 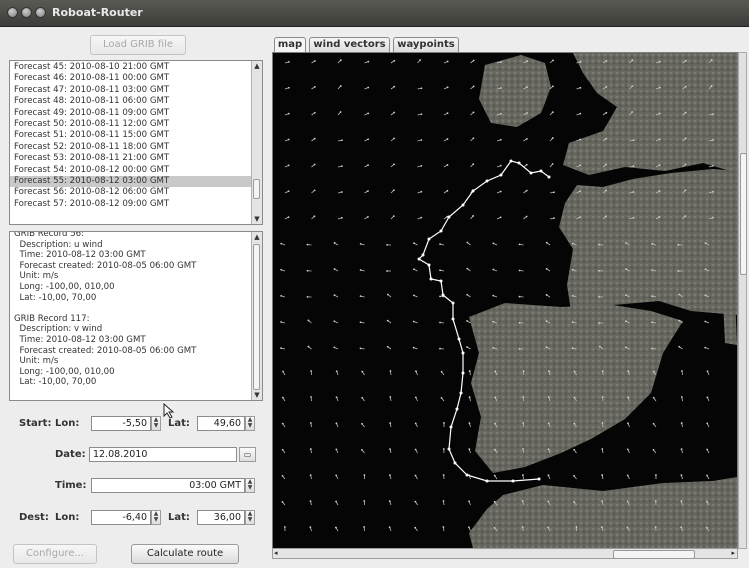 I want to click on title-bar: Roboat-Router, so click(x=374, y=13).